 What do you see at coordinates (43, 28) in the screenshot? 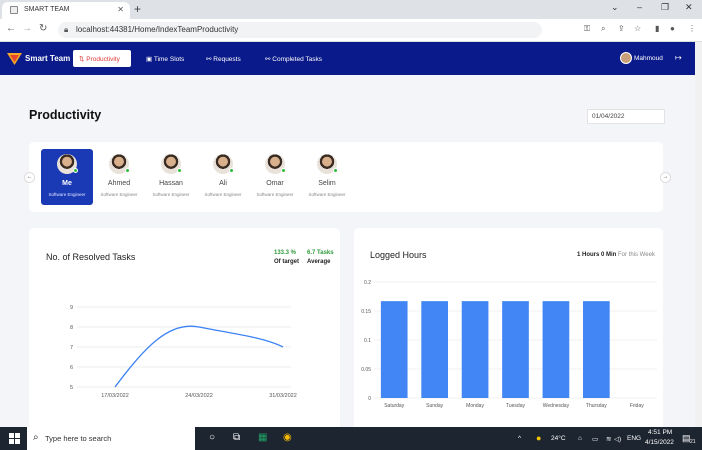
I see `reload-icon: ↻` at bounding box center [43, 28].